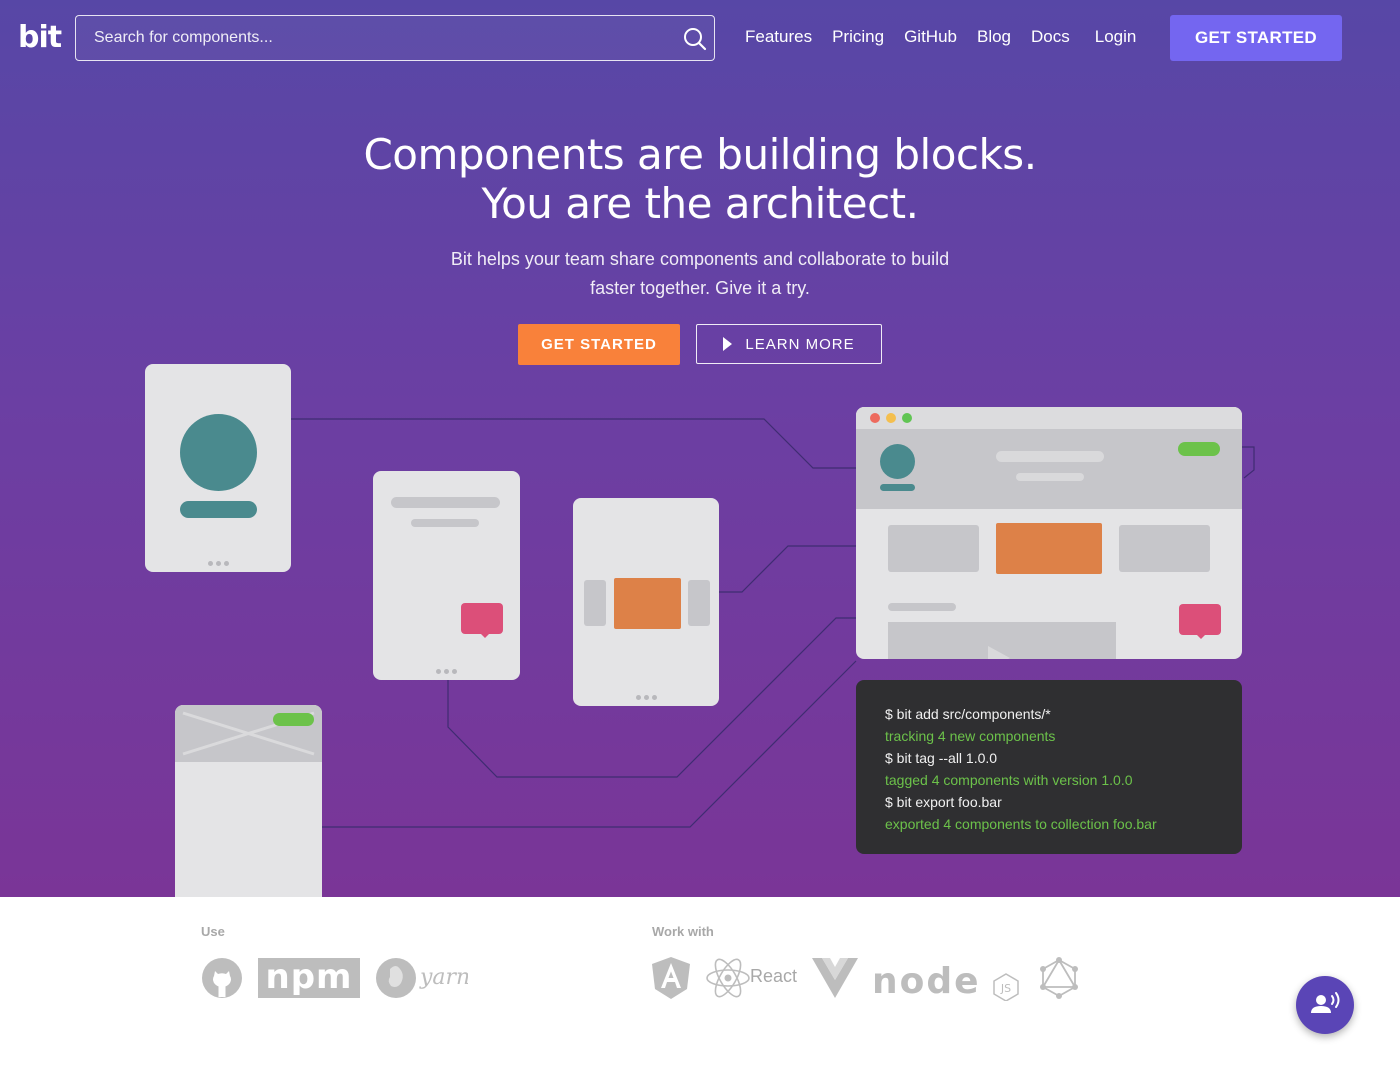 This screenshot has height=1080, width=1400. I want to click on minimize-dot-icon, so click(891, 418).